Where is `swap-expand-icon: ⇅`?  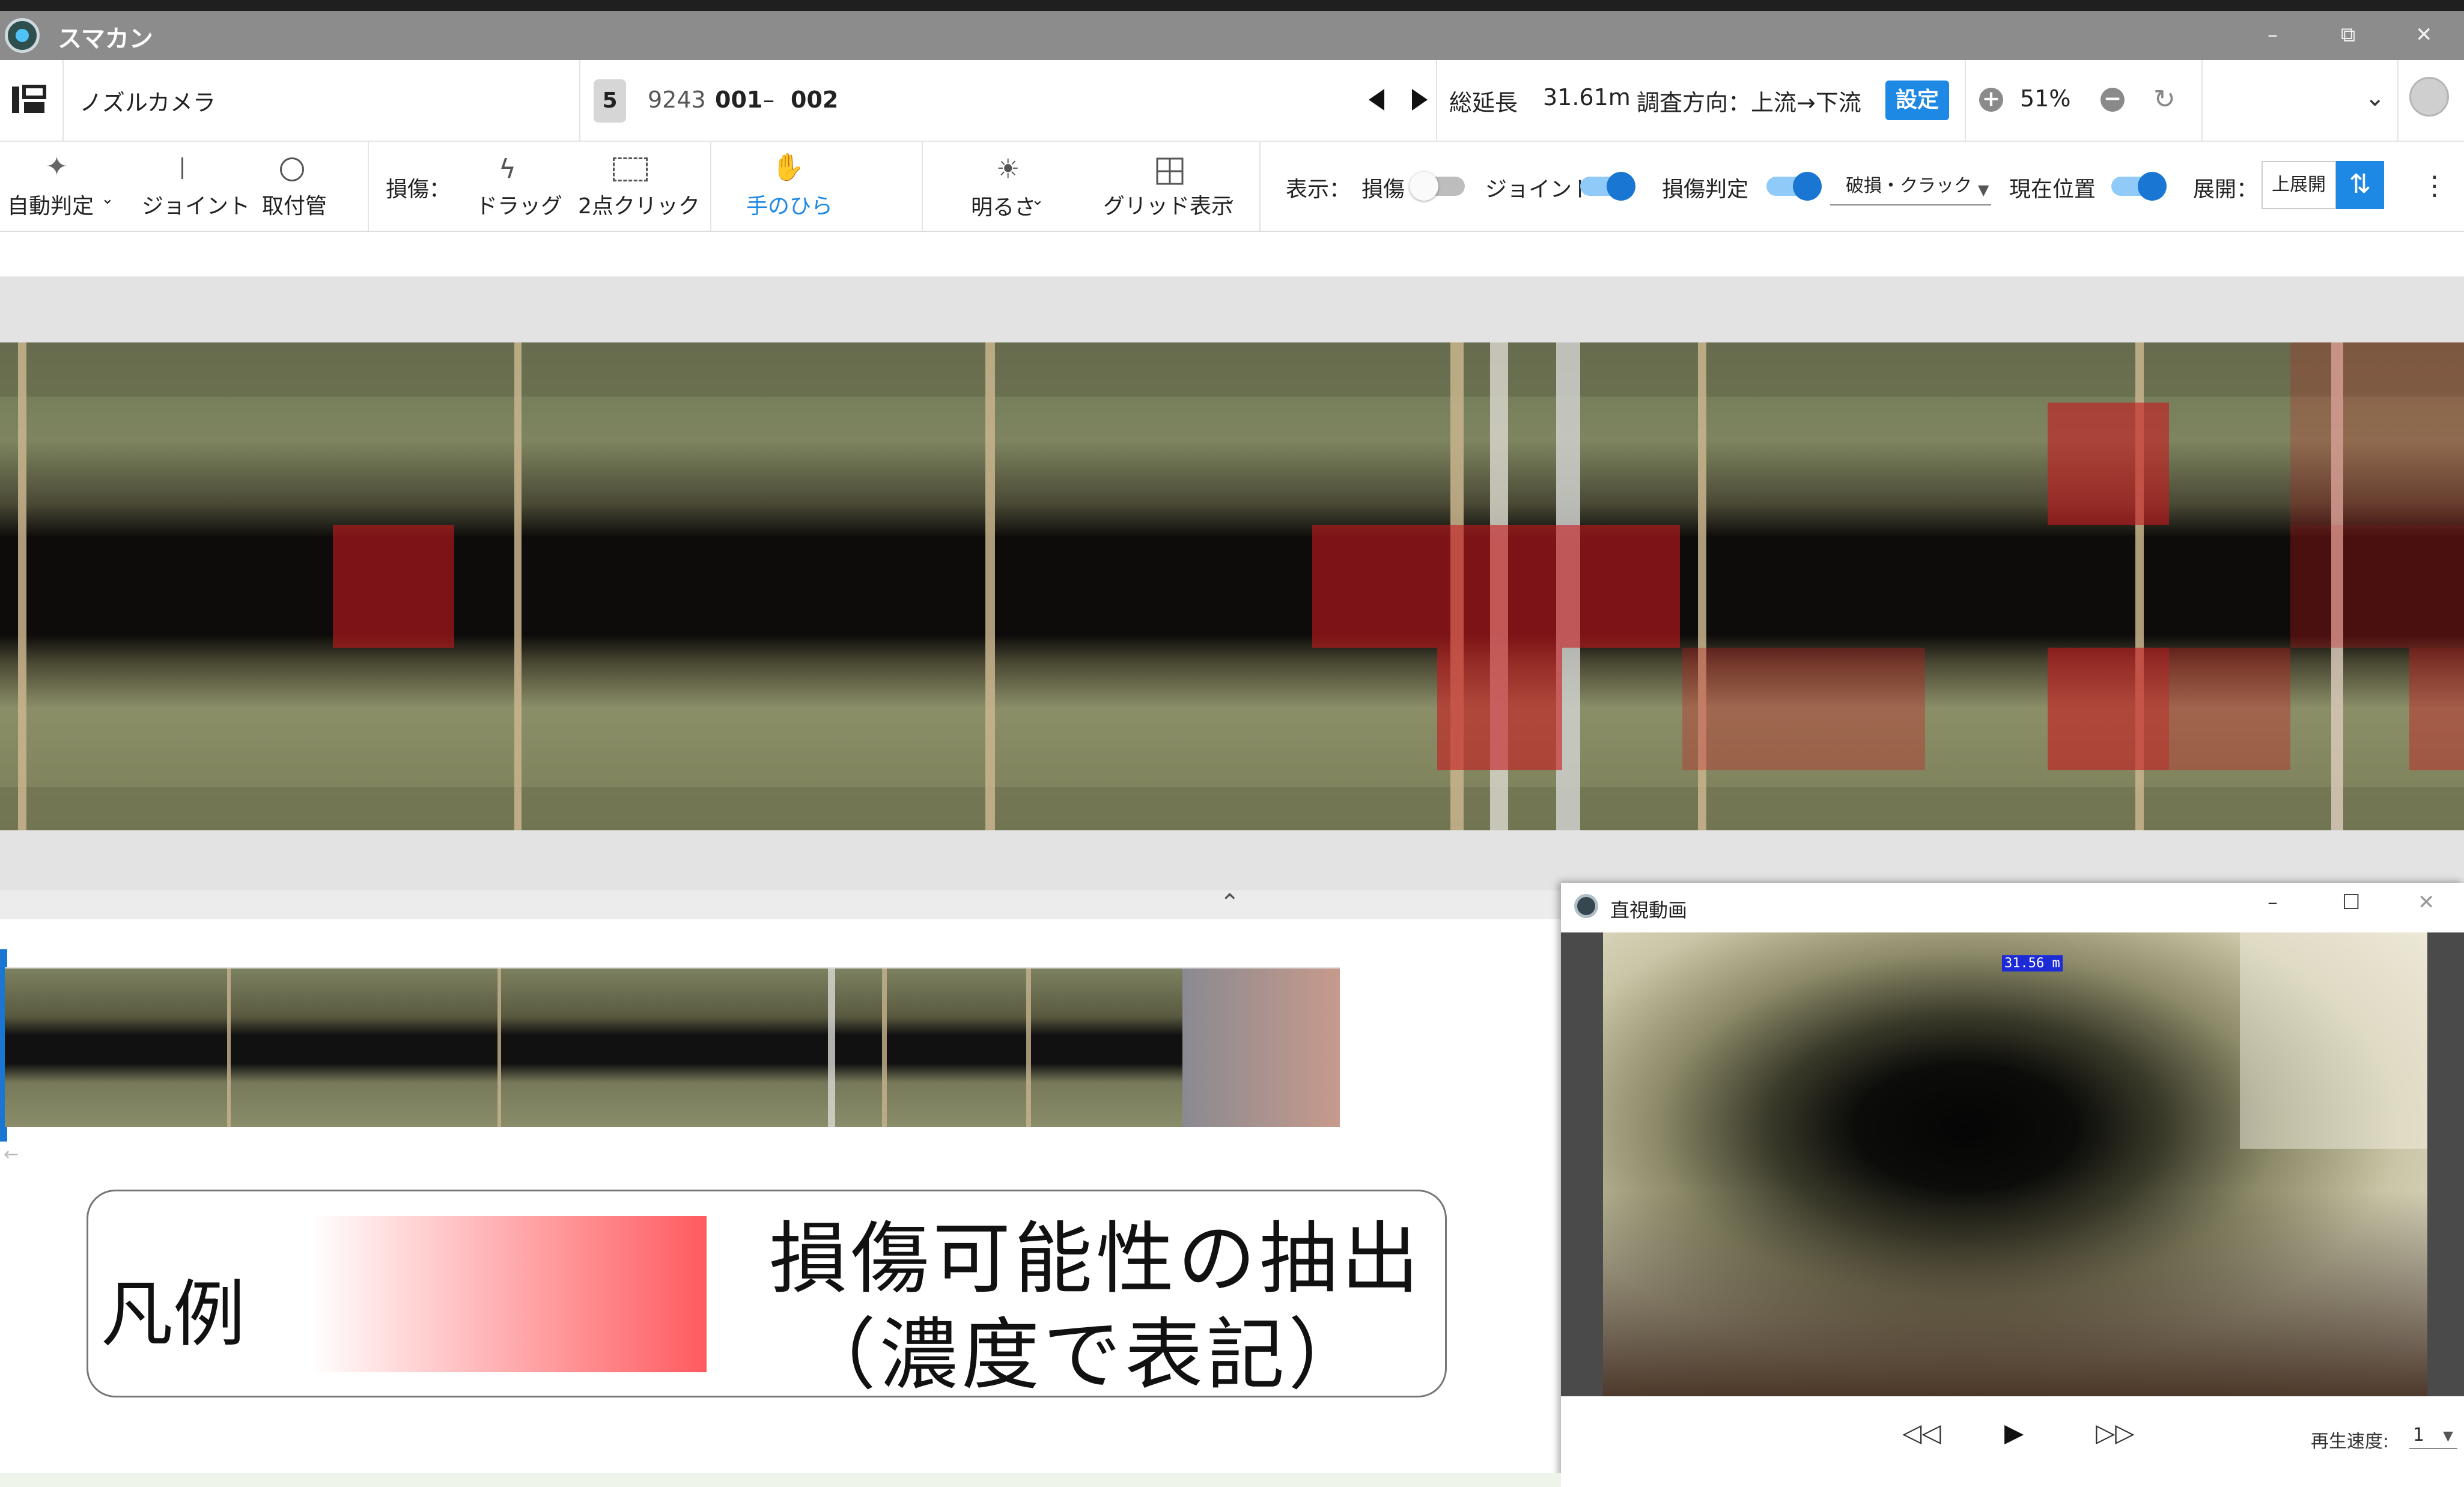
swap-expand-icon: ⇅ is located at coordinates (2360, 185).